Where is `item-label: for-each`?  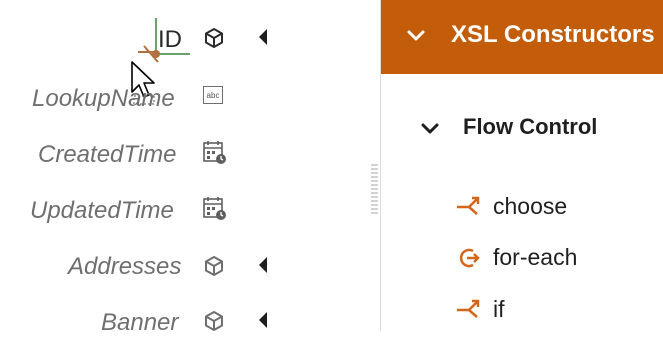 item-label: for-each is located at coordinates (535, 257).